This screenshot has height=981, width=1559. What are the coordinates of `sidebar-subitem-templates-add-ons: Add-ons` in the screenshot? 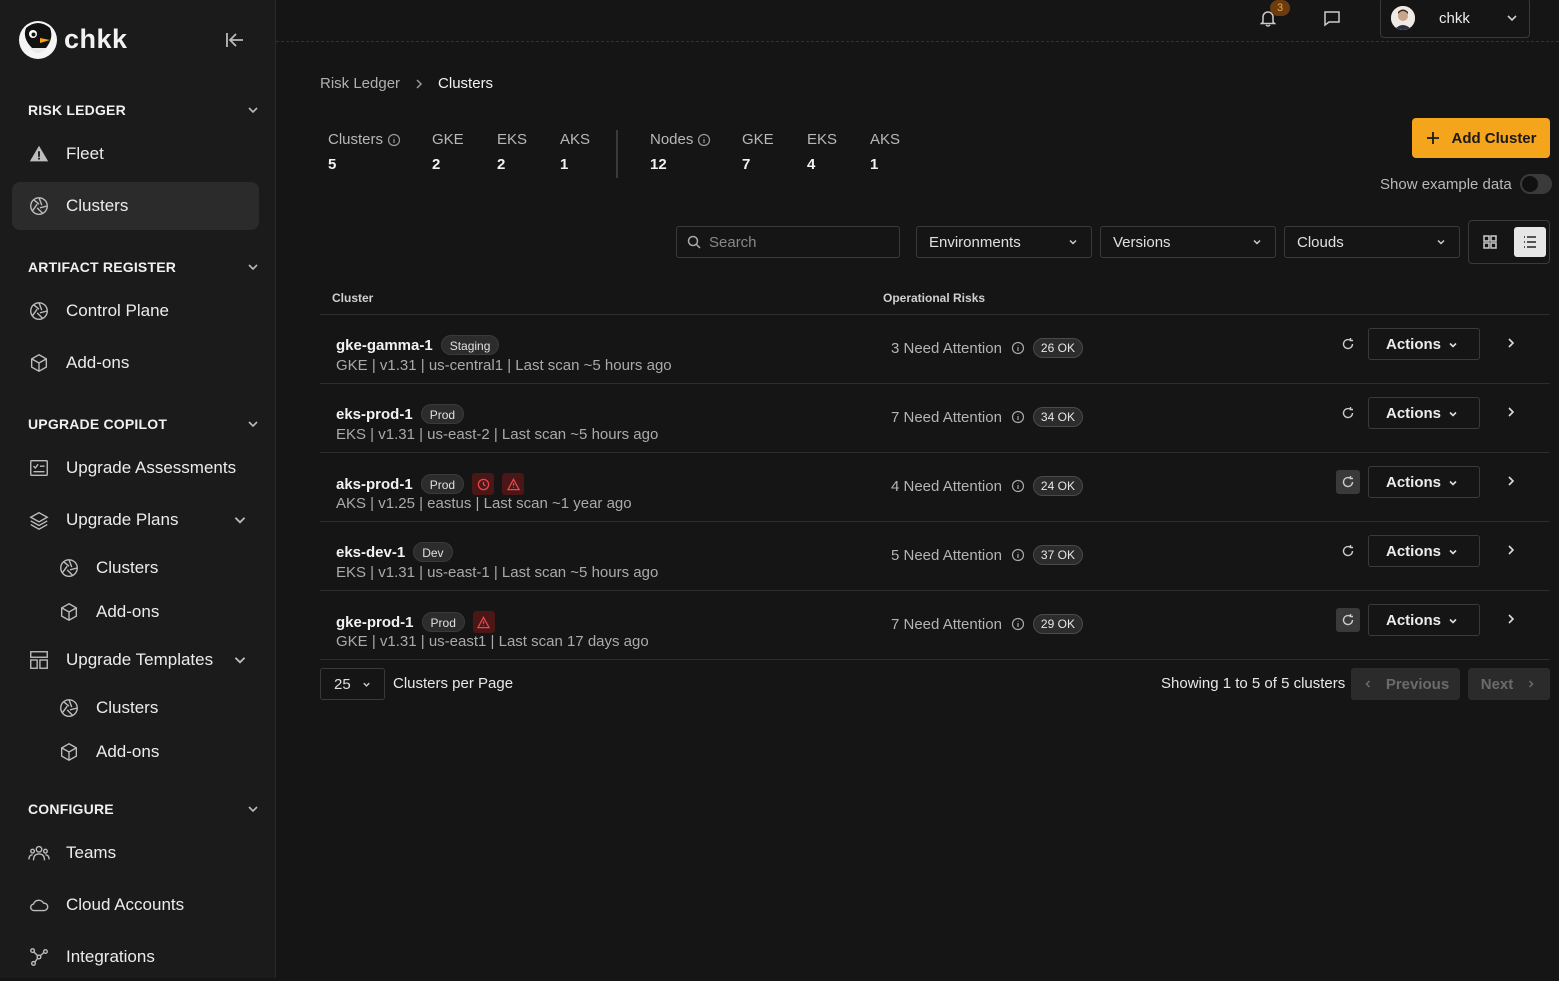 It's located at (158, 752).